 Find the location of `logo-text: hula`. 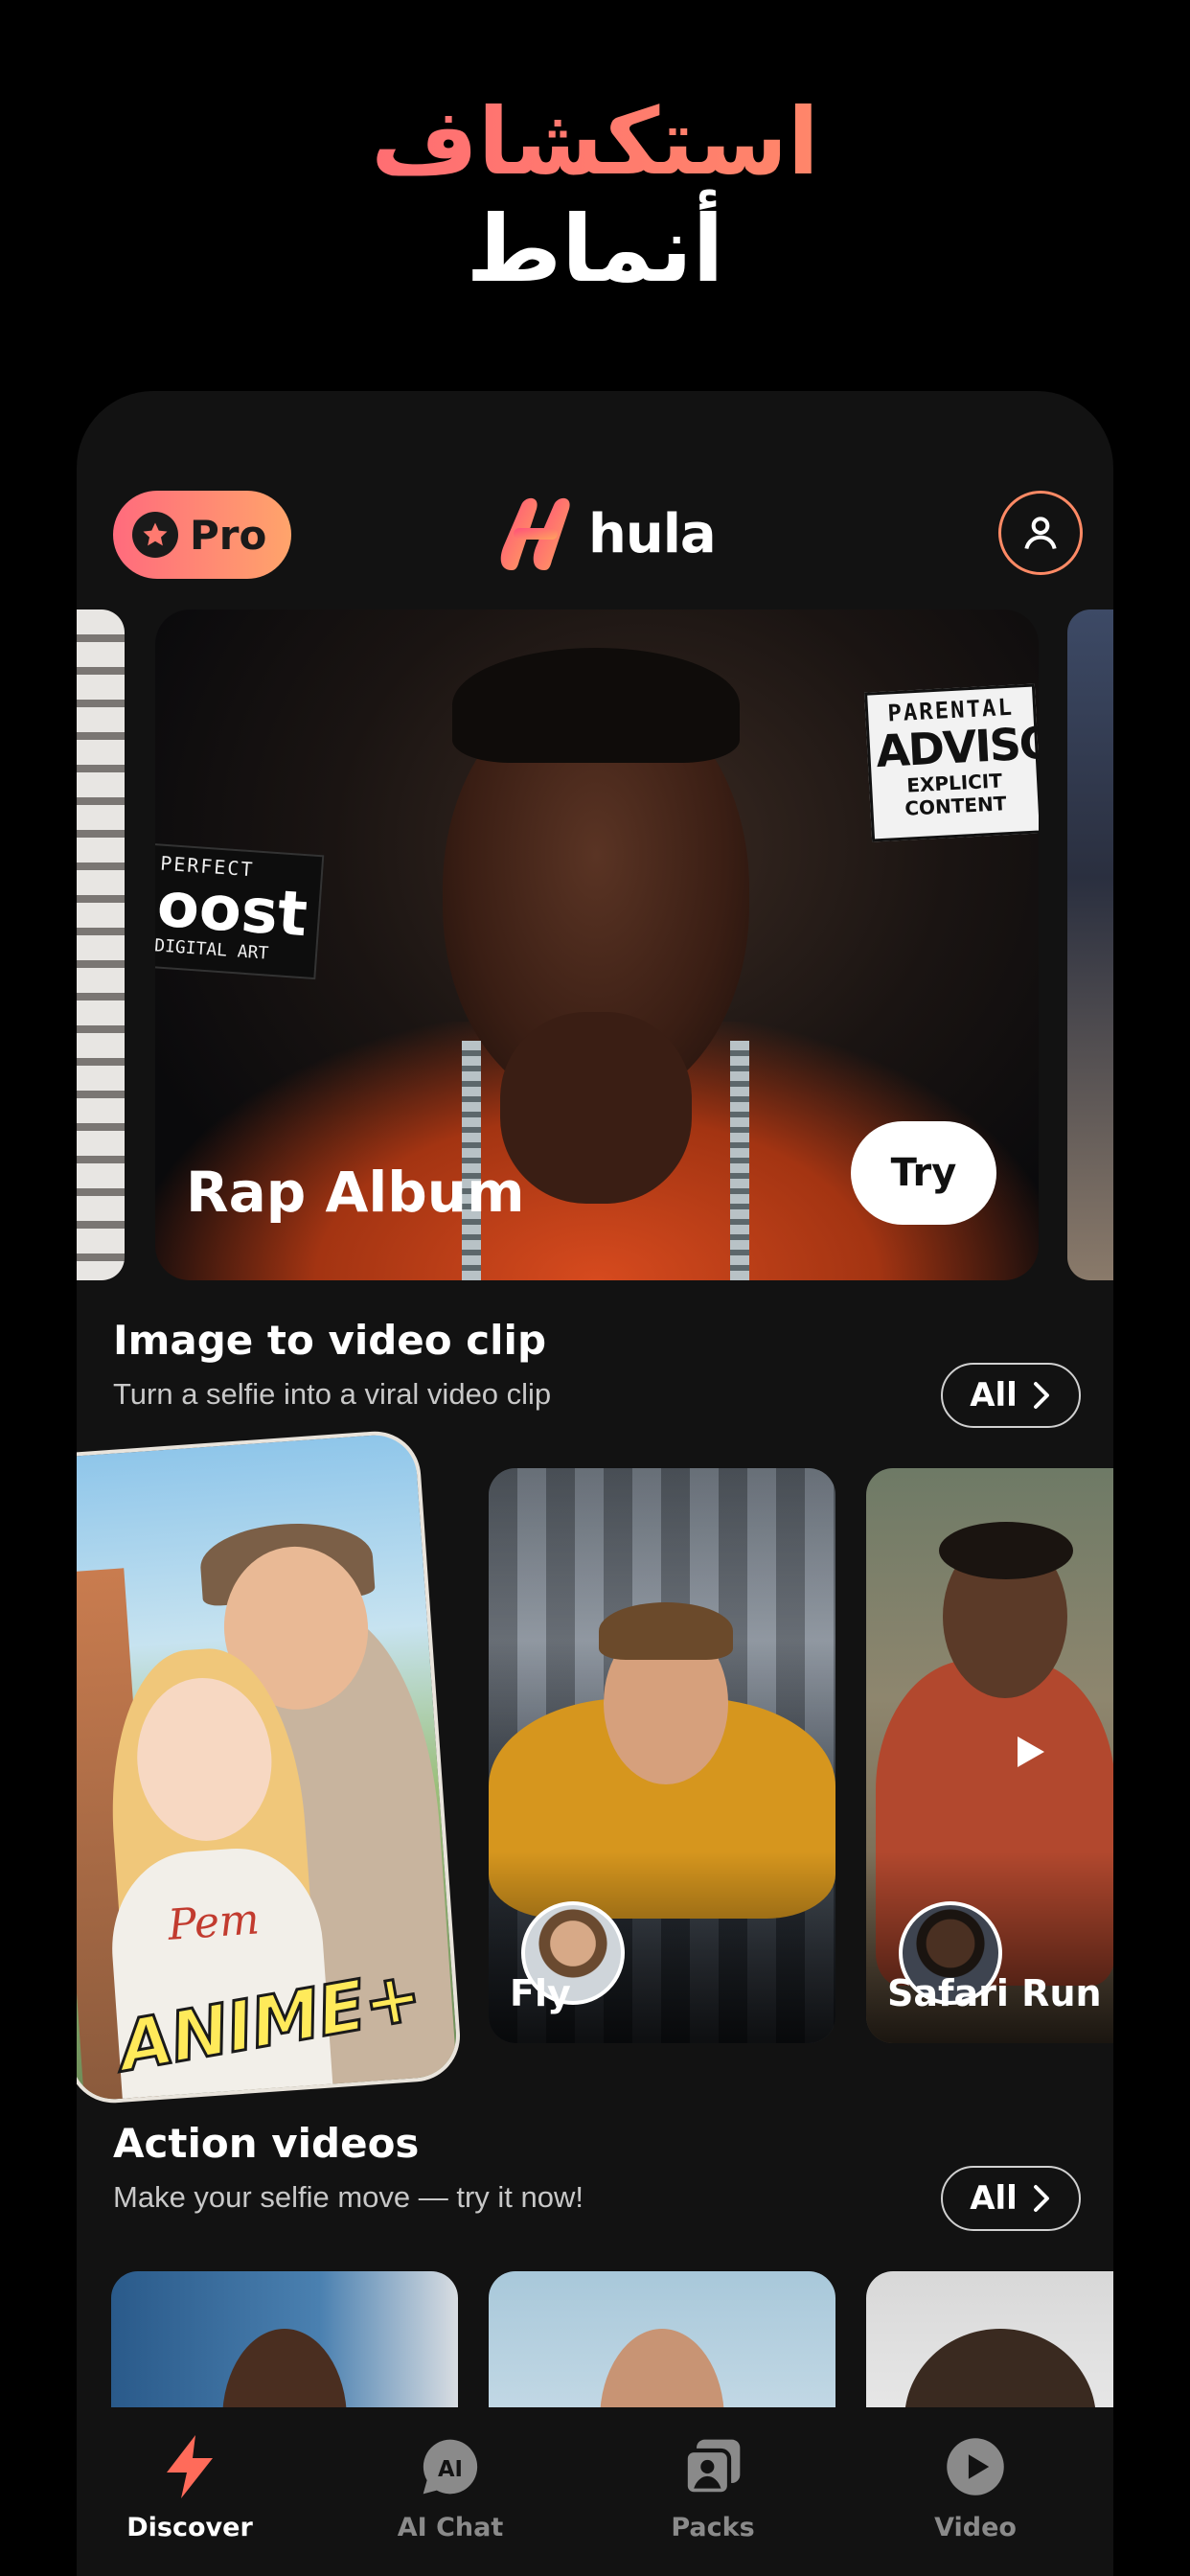

logo-text: hula is located at coordinates (653, 533).